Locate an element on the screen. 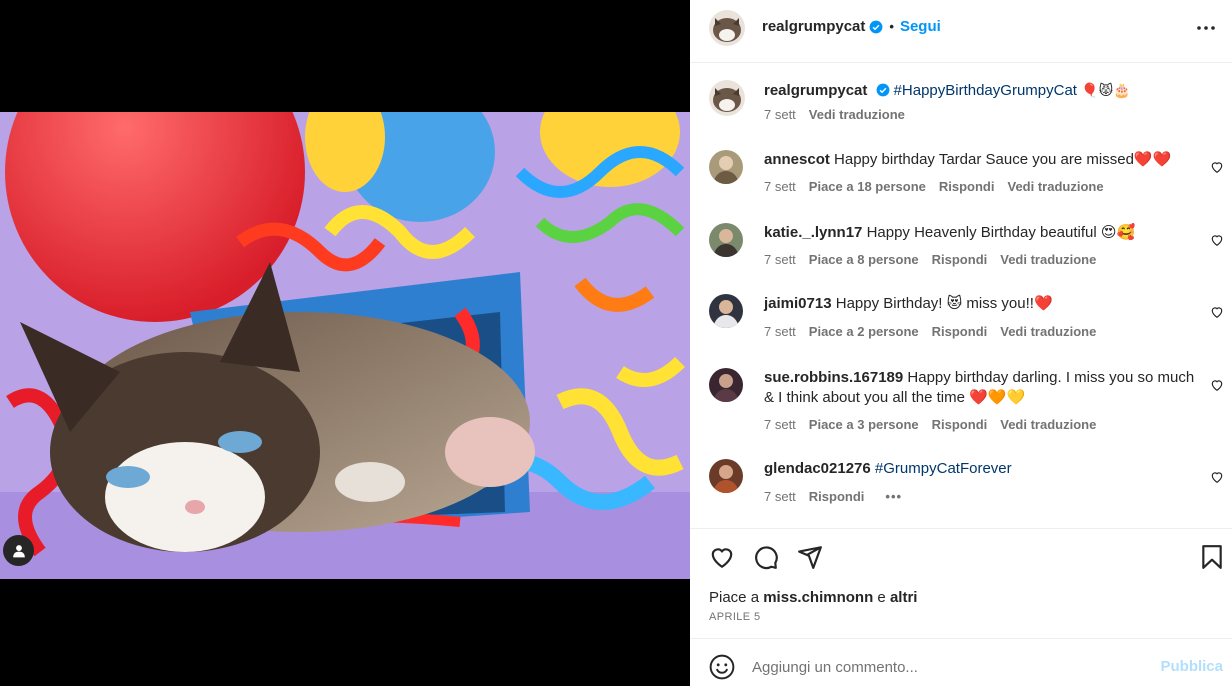  comment-text: jaimi0713 Happy Birthday! 😻 miss you!!❤️ is located at coordinates (982, 304).